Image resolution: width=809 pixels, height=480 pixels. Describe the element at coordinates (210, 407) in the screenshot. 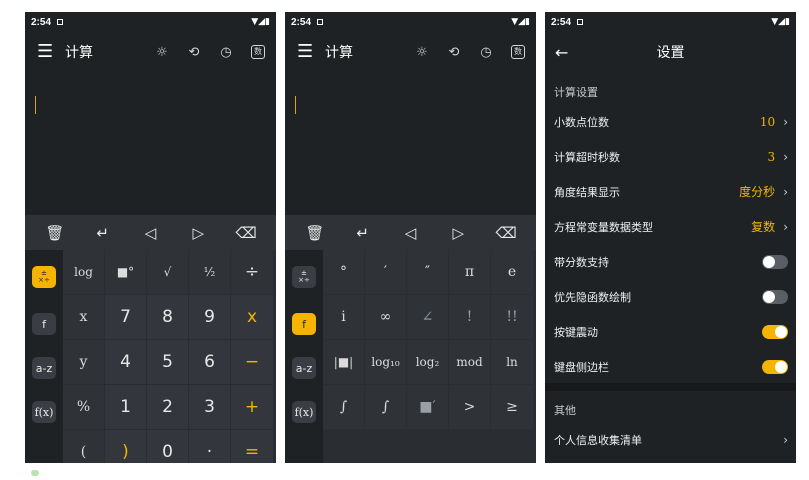

I see `key-page1-r4c4: 3` at that location.